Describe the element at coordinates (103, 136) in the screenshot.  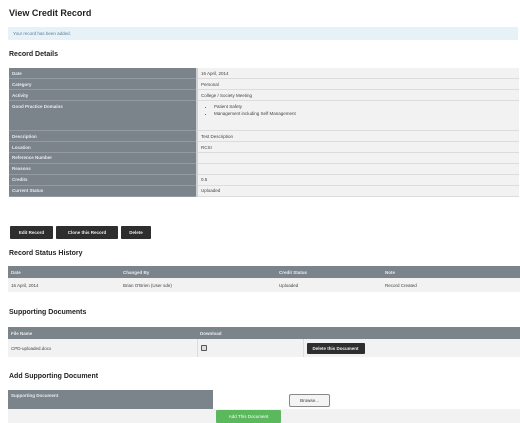
I see `detail-label: Description` at that location.